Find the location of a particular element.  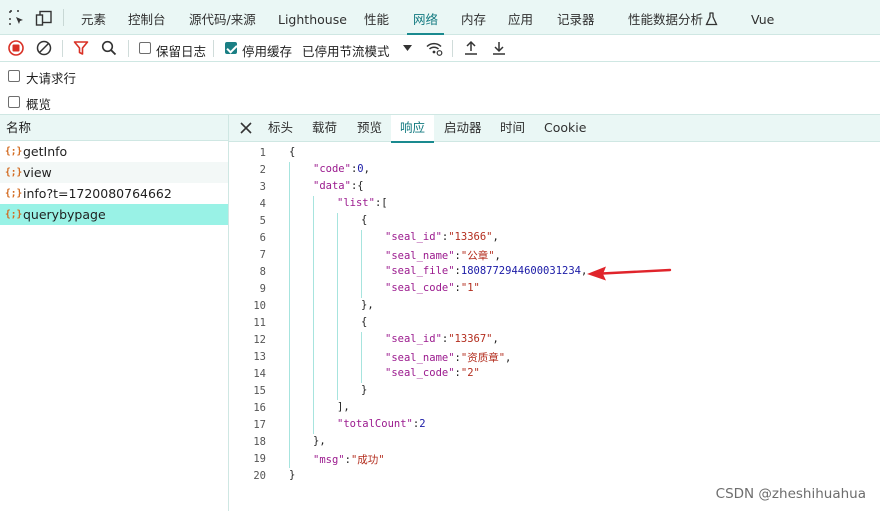

code-text: { is located at coordinates (292, 152).